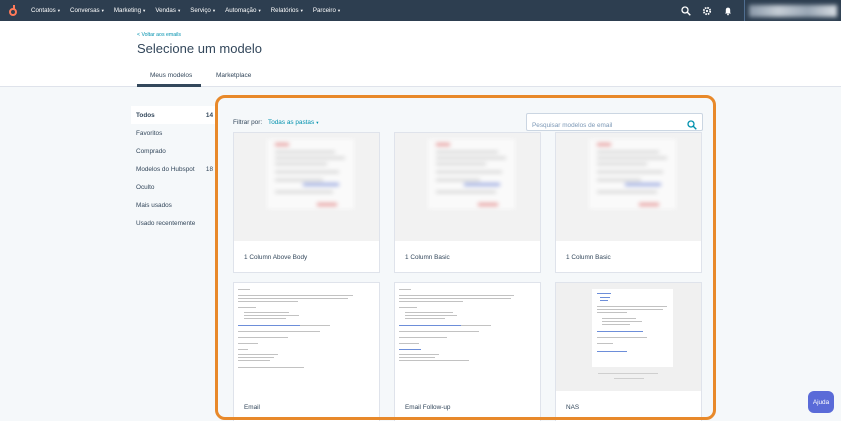  I want to click on template-name: Email Follow-up, so click(428, 407).